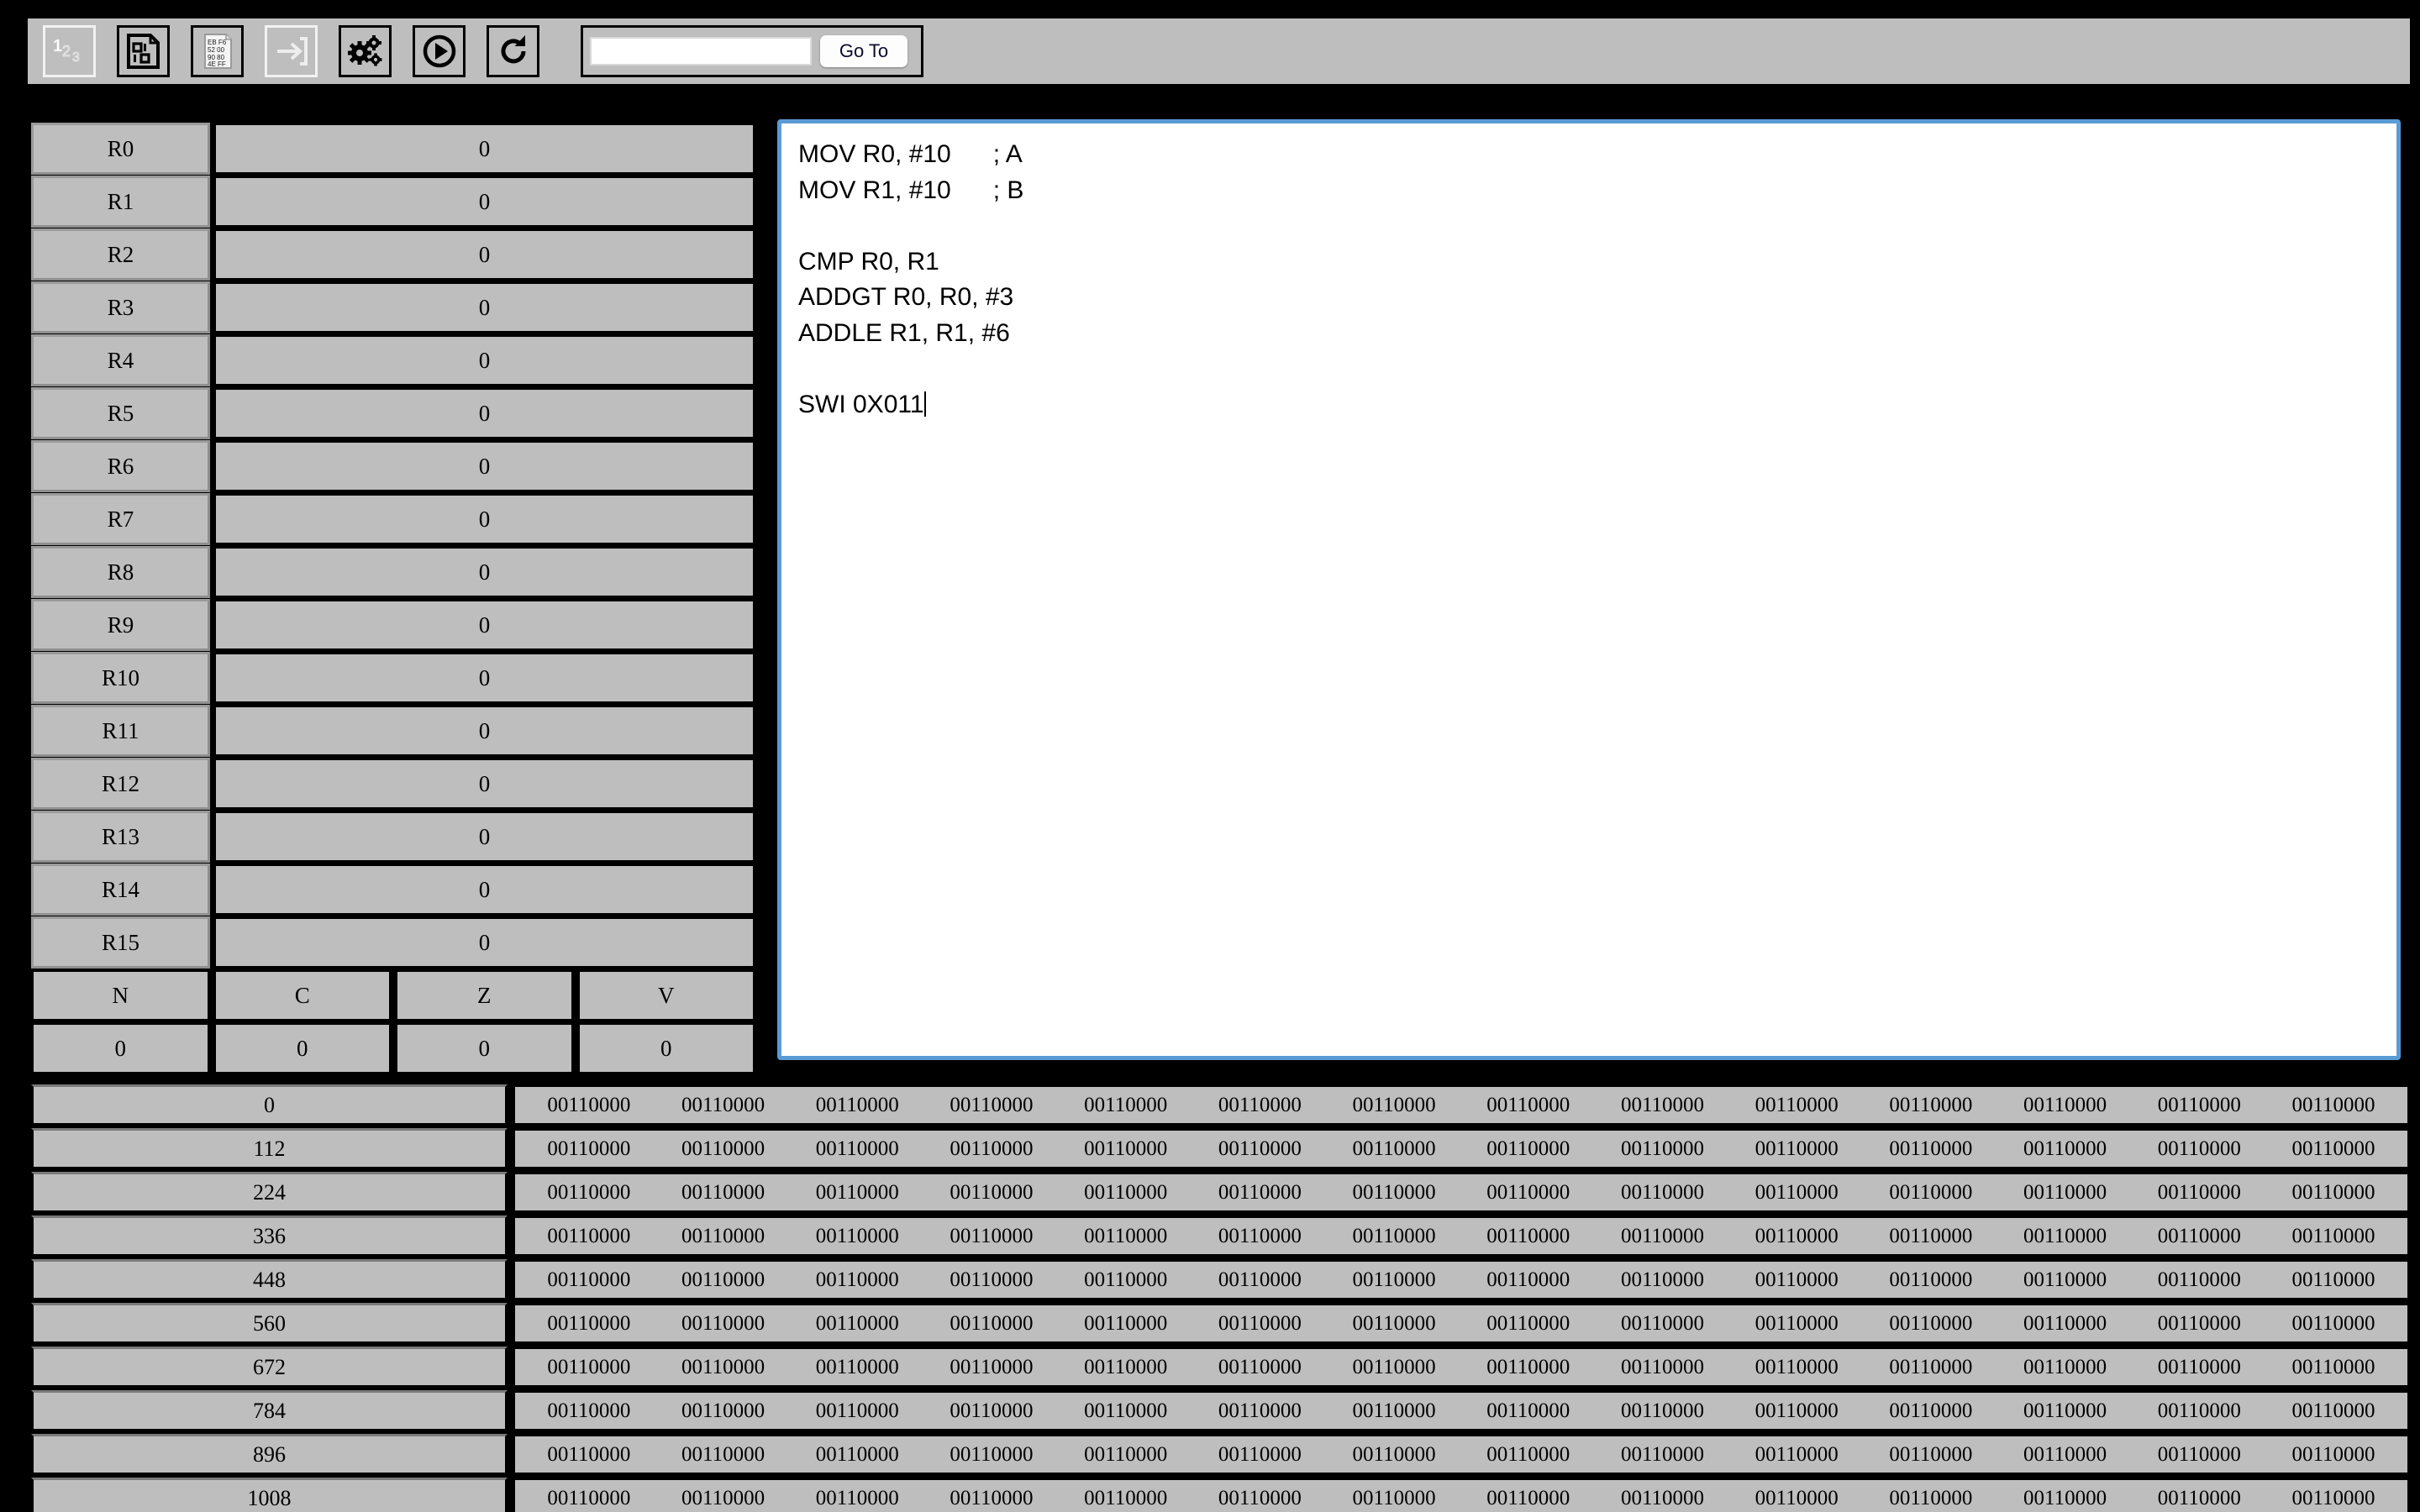 The image size is (2420, 1512). I want to click on register-value-r13: 0, so click(484, 837).